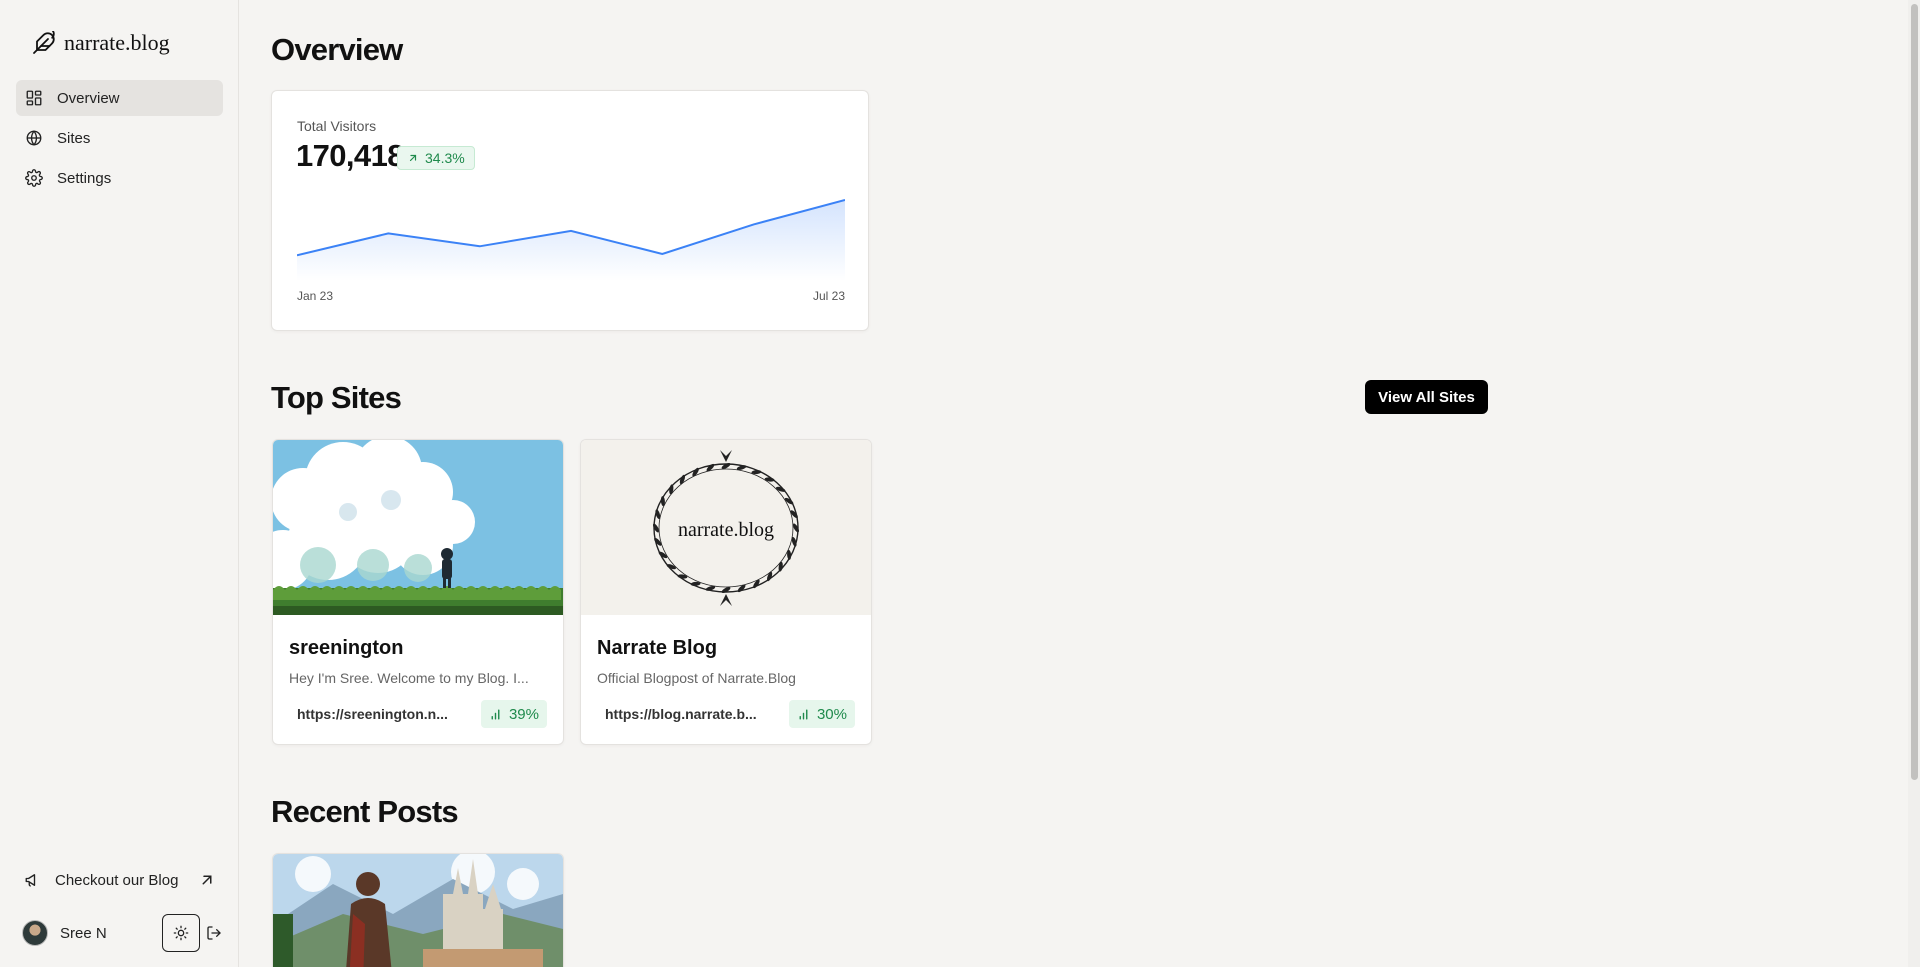 Image resolution: width=1920 pixels, height=967 pixels. Describe the element at coordinates (30, 880) in the screenshot. I see `megaphone-icon` at that location.